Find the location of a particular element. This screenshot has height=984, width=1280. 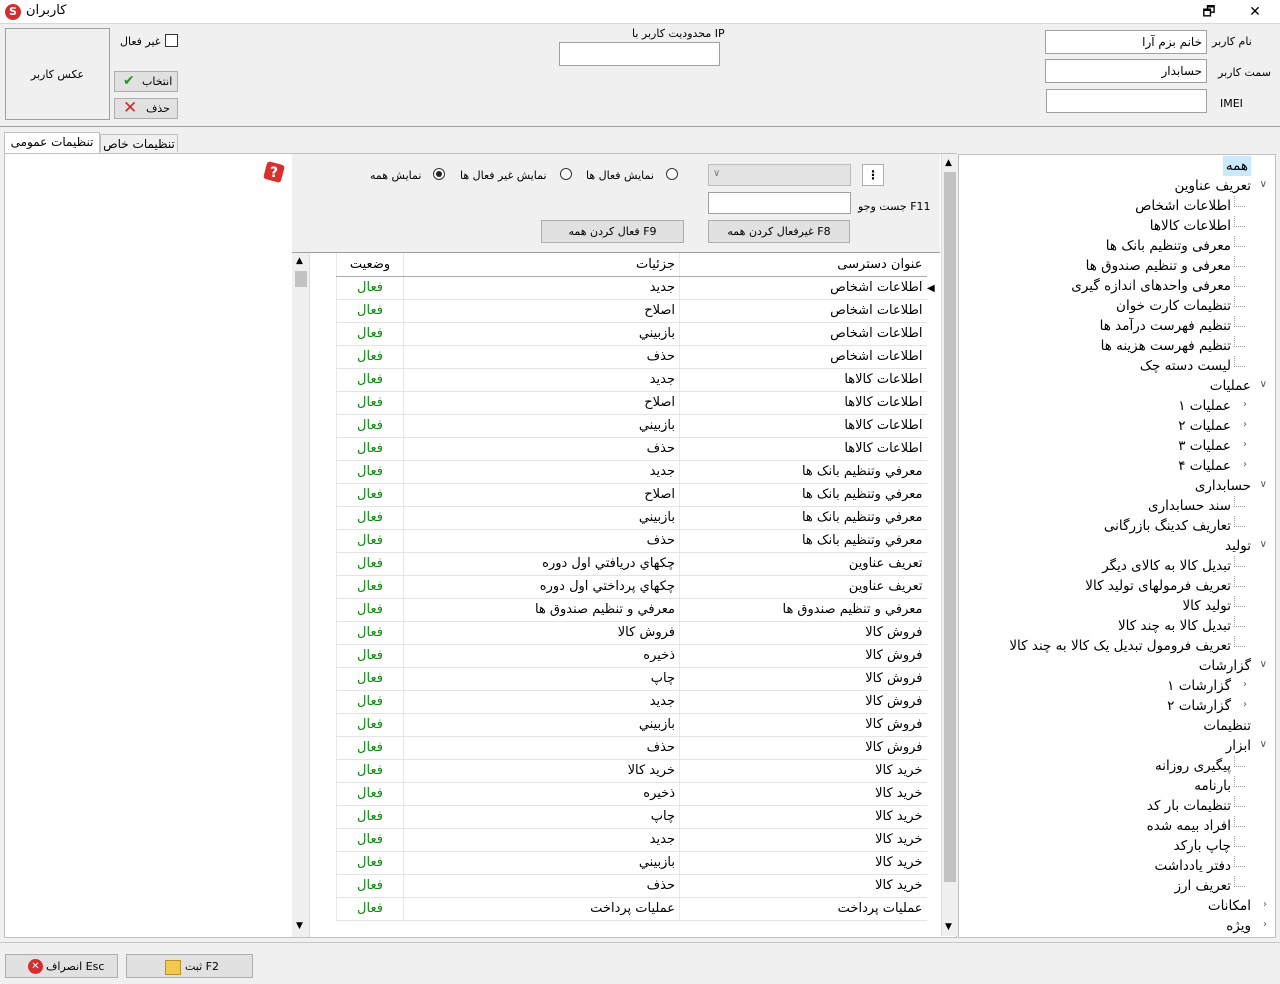

table-row: فعال حذف خريد کالا is located at coordinates (631, 886).